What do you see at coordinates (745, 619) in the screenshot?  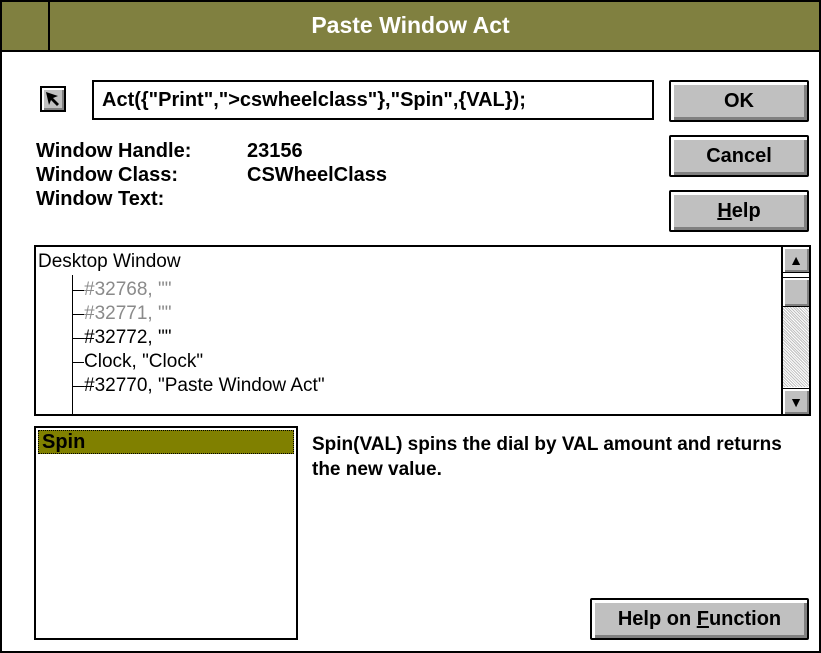 I see `help-on-function-rest: unction` at bounding box center [745, 619].